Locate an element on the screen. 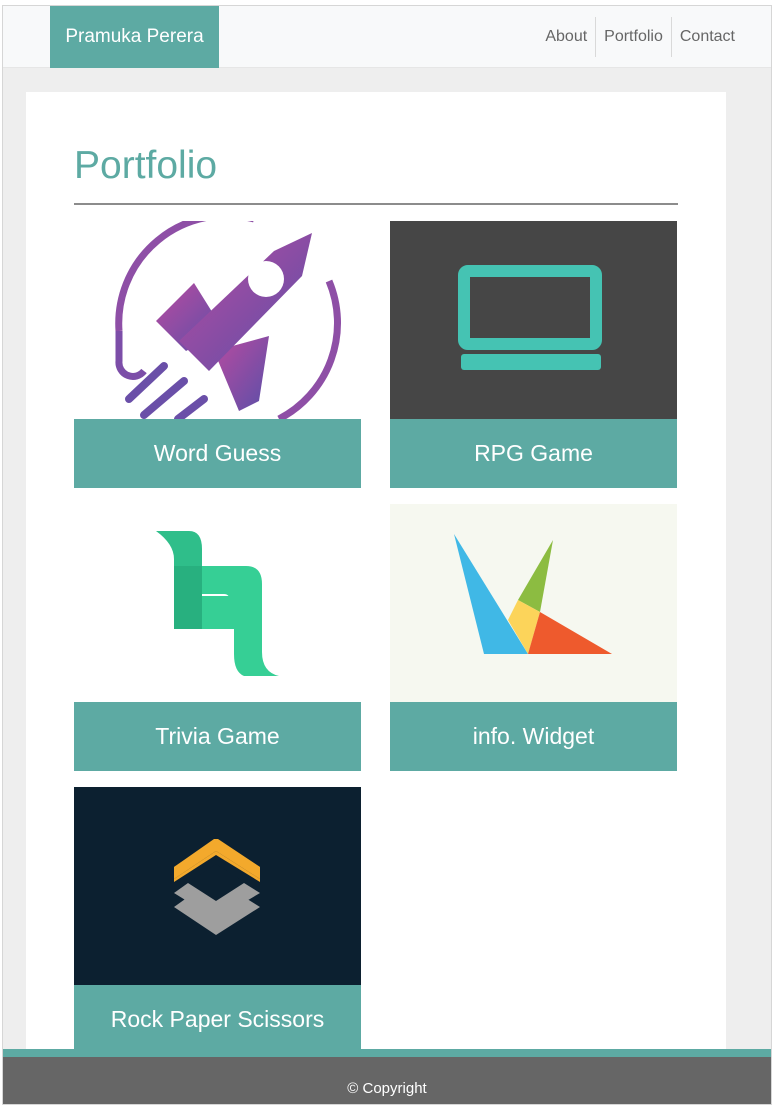  widget-logo-icon is located at coordinates (533, 603).